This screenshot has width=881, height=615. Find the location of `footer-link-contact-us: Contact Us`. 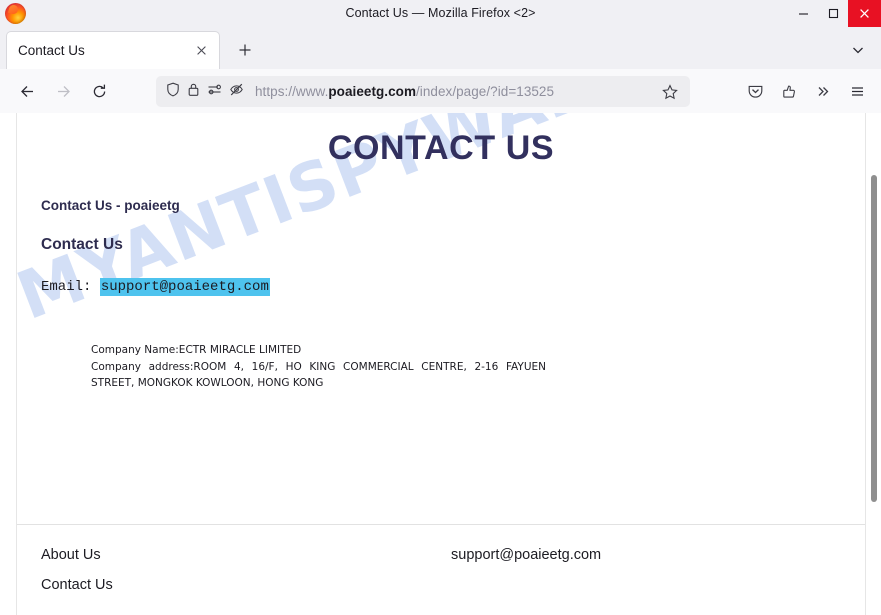

footer-link-contact-us: Contact Us is located at coordinates (77, 585).